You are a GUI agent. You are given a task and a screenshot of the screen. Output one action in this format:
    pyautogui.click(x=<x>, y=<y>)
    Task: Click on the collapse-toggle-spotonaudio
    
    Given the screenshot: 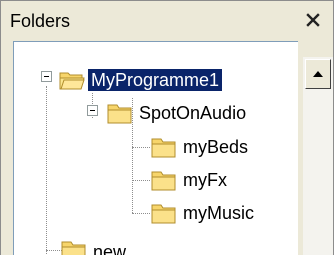 What is the action you would take?
    pyautogui.click(x=92, y=110)
    